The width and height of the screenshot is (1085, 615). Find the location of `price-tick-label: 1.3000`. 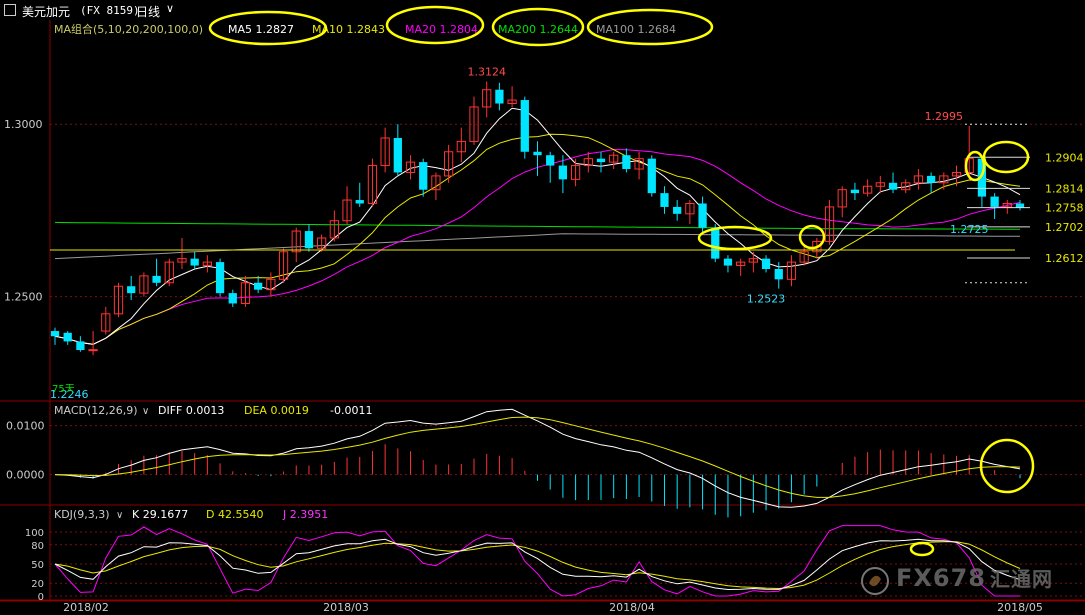

price-tick-label: 1.3000 is located at coordinates (23, 124).